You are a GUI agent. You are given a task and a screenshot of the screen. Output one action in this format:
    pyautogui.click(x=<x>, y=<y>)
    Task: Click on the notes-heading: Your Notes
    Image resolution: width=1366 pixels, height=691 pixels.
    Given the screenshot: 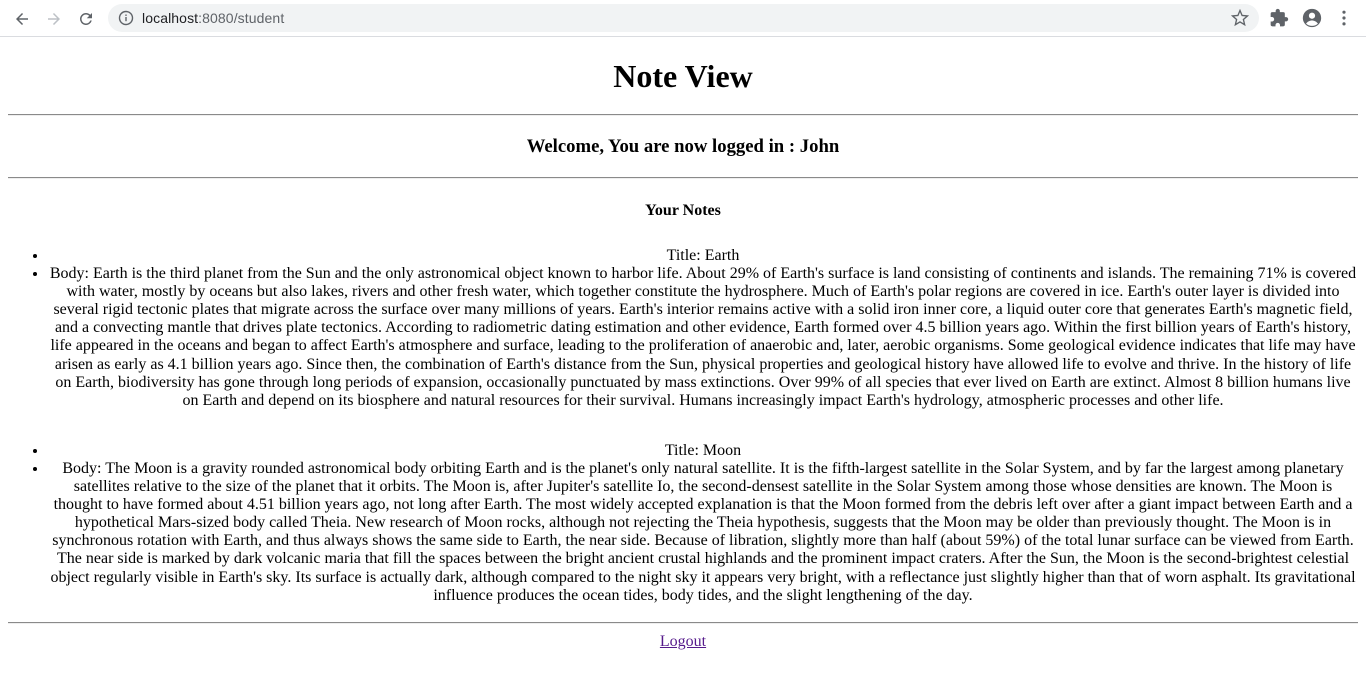 What is the action you would take?
    pyautogui.click(x=683, y=210)
    